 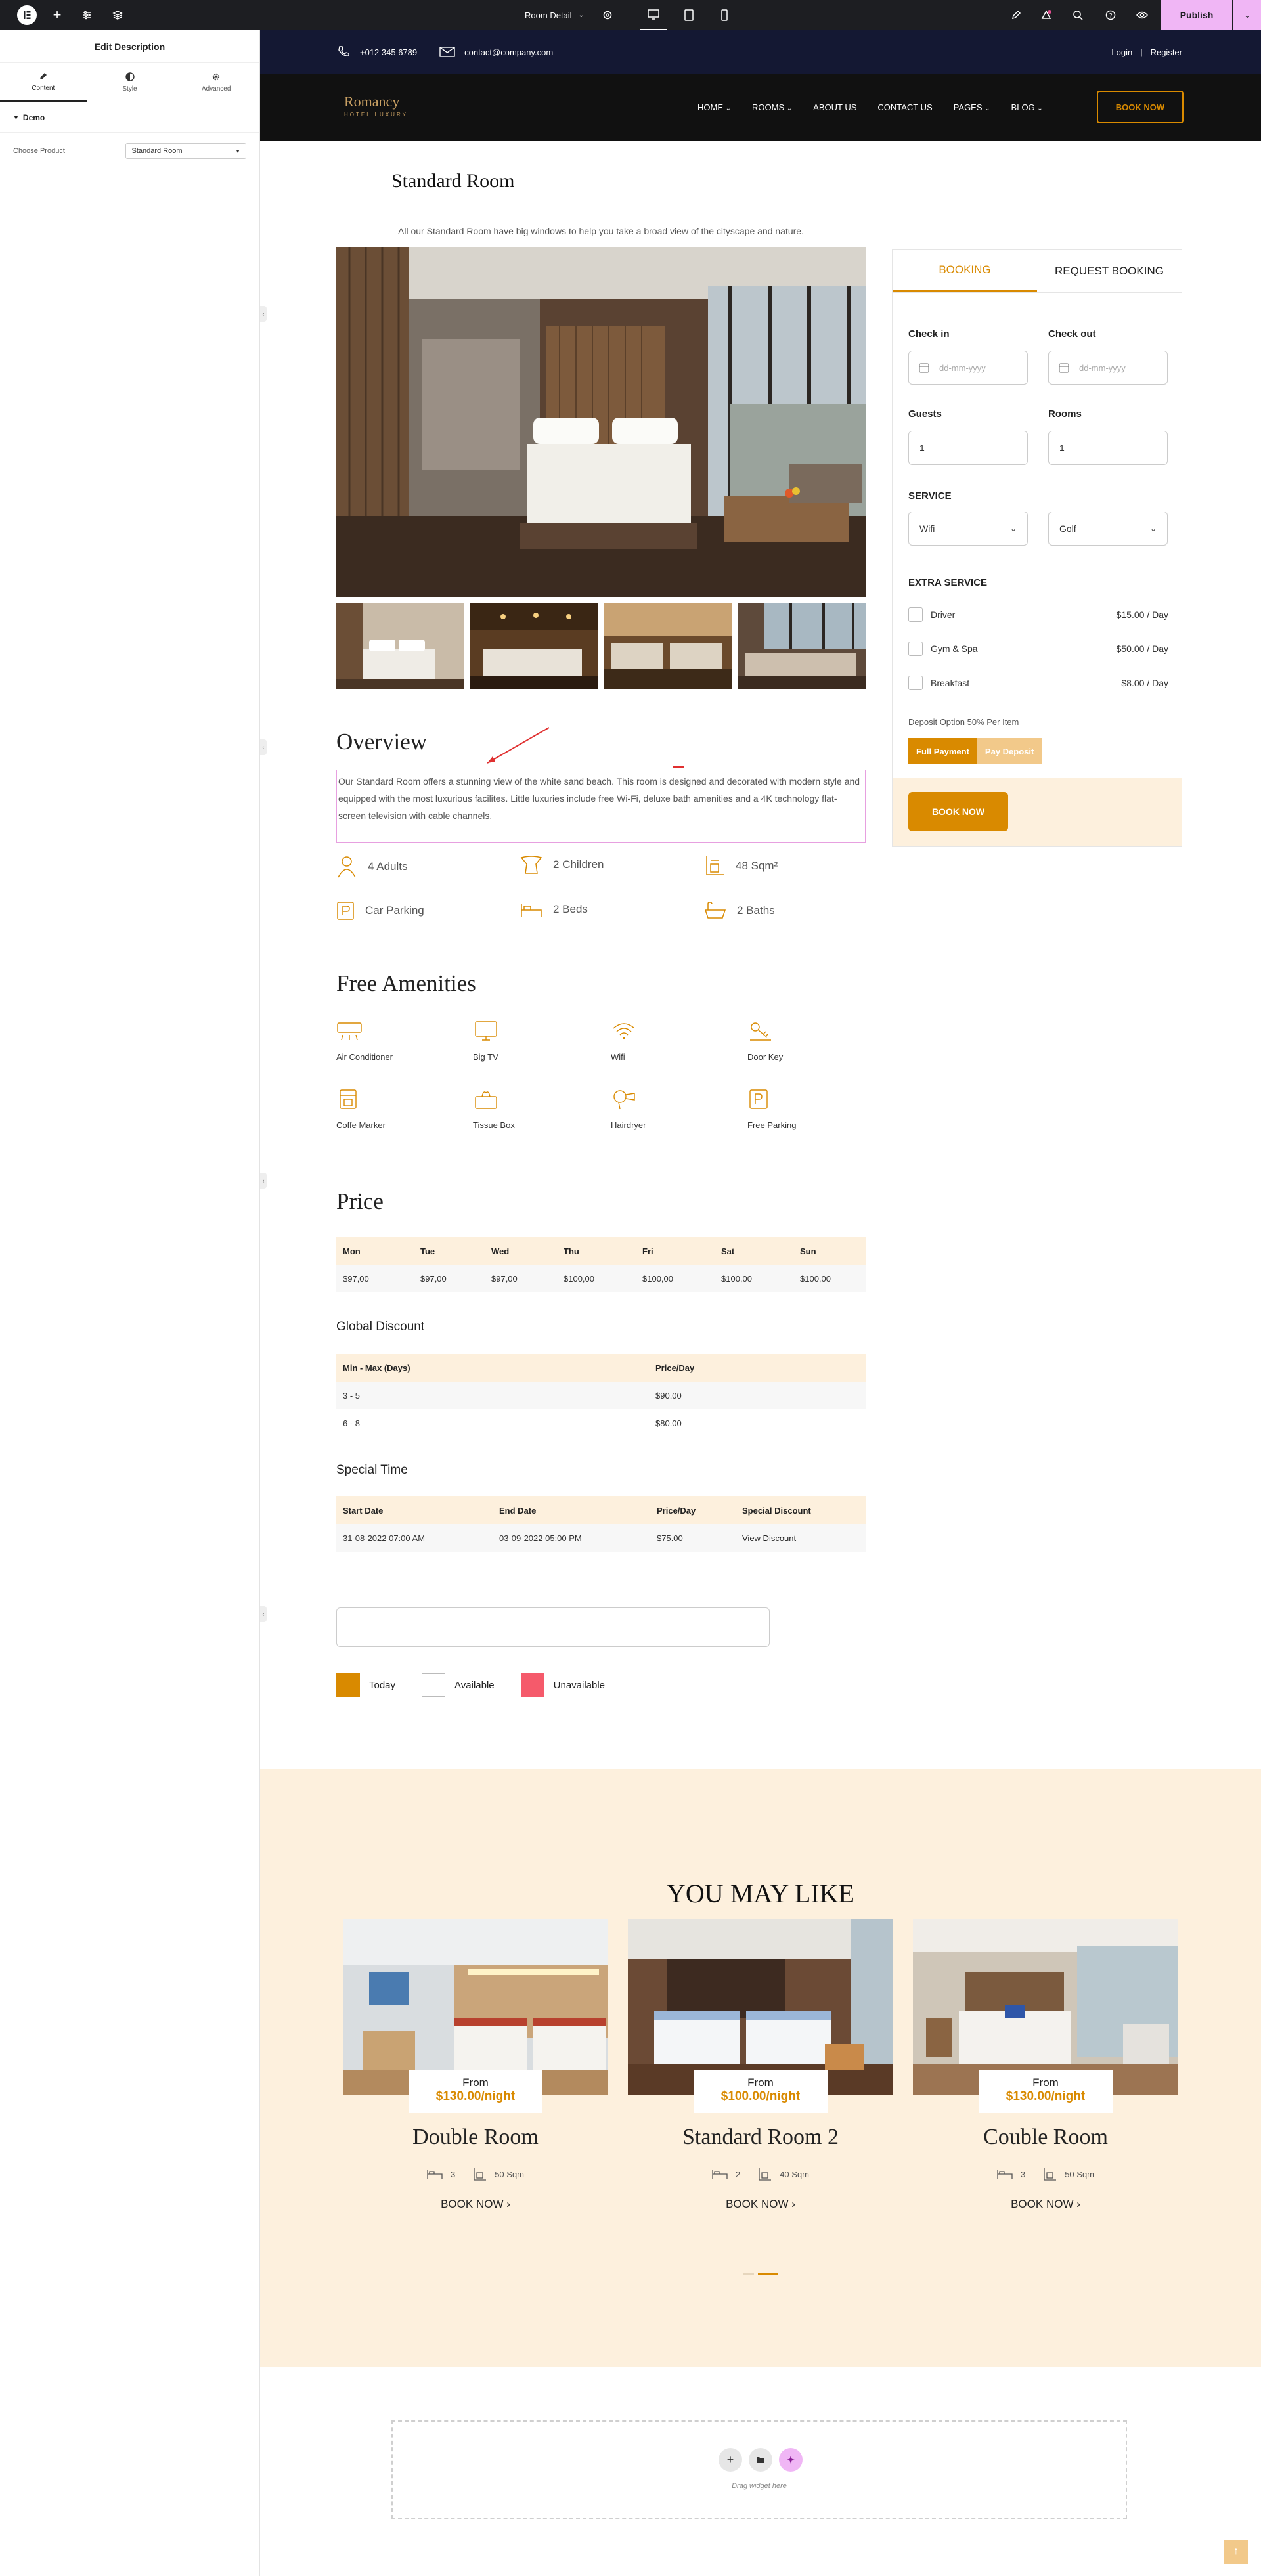 I want to click on elementor-logo-icon, so click(x=27, y=15).